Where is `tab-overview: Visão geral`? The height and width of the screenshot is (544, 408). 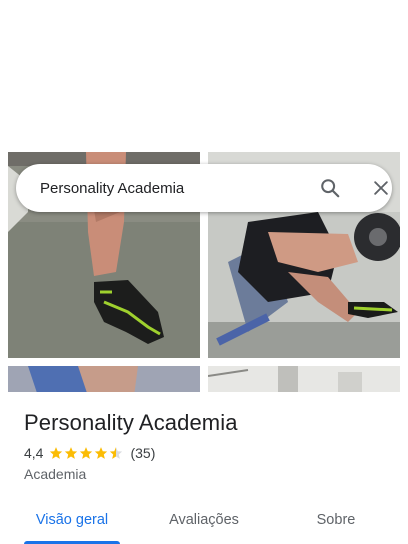
tab-overview: Visão geral is located at coordinates (72, 520).